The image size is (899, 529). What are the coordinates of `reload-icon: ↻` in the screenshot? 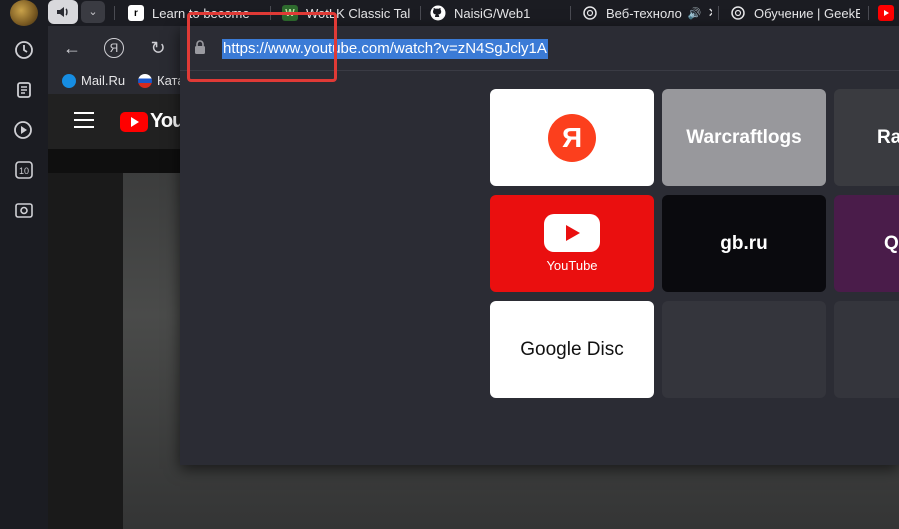 It's located at (158, 48).